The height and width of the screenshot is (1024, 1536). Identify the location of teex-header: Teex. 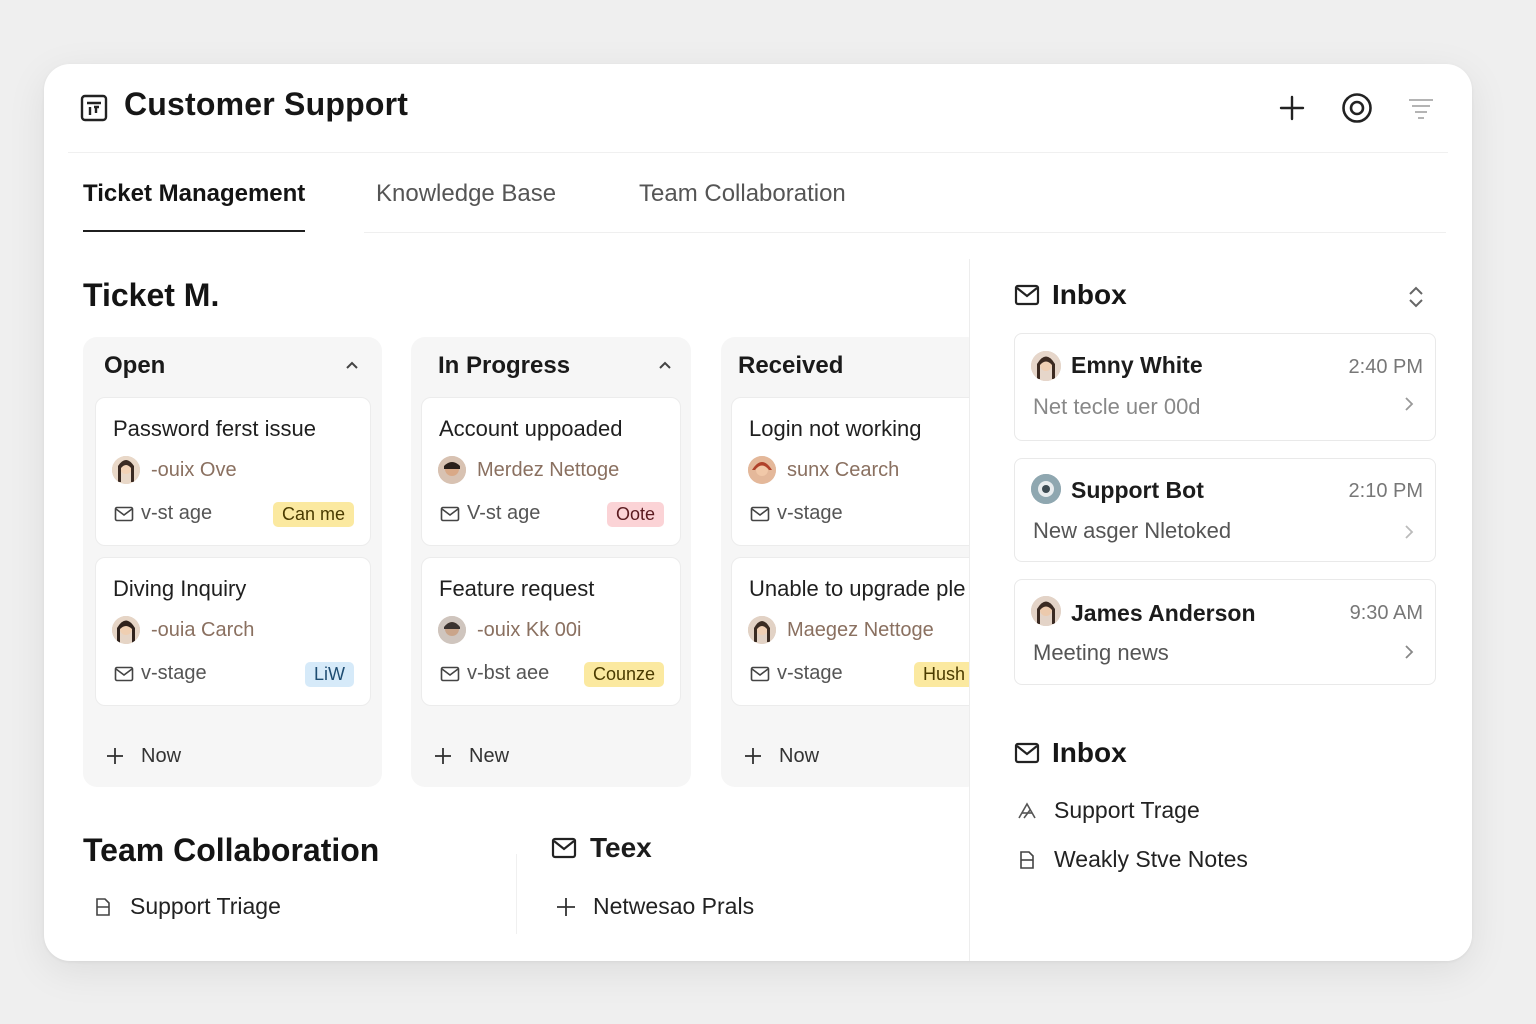
(601, 848).